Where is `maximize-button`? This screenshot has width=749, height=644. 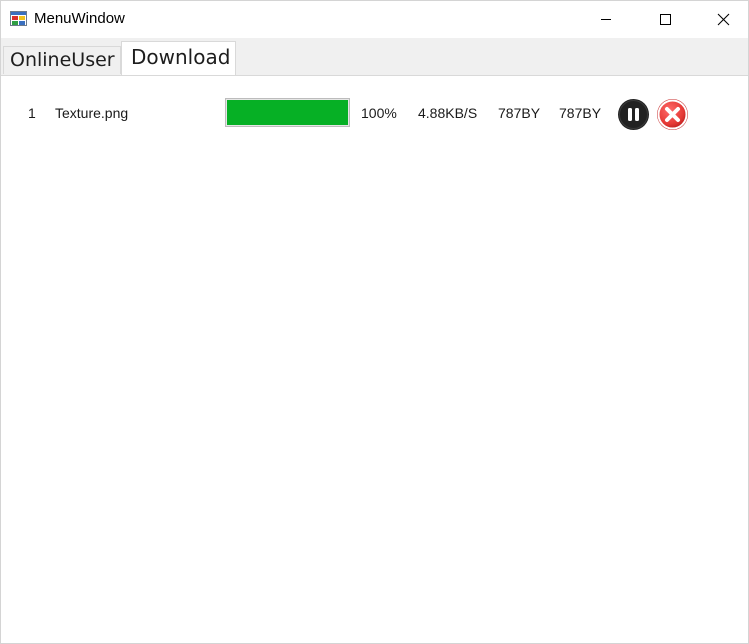 maximize-button is located at coordinates (665, 19).